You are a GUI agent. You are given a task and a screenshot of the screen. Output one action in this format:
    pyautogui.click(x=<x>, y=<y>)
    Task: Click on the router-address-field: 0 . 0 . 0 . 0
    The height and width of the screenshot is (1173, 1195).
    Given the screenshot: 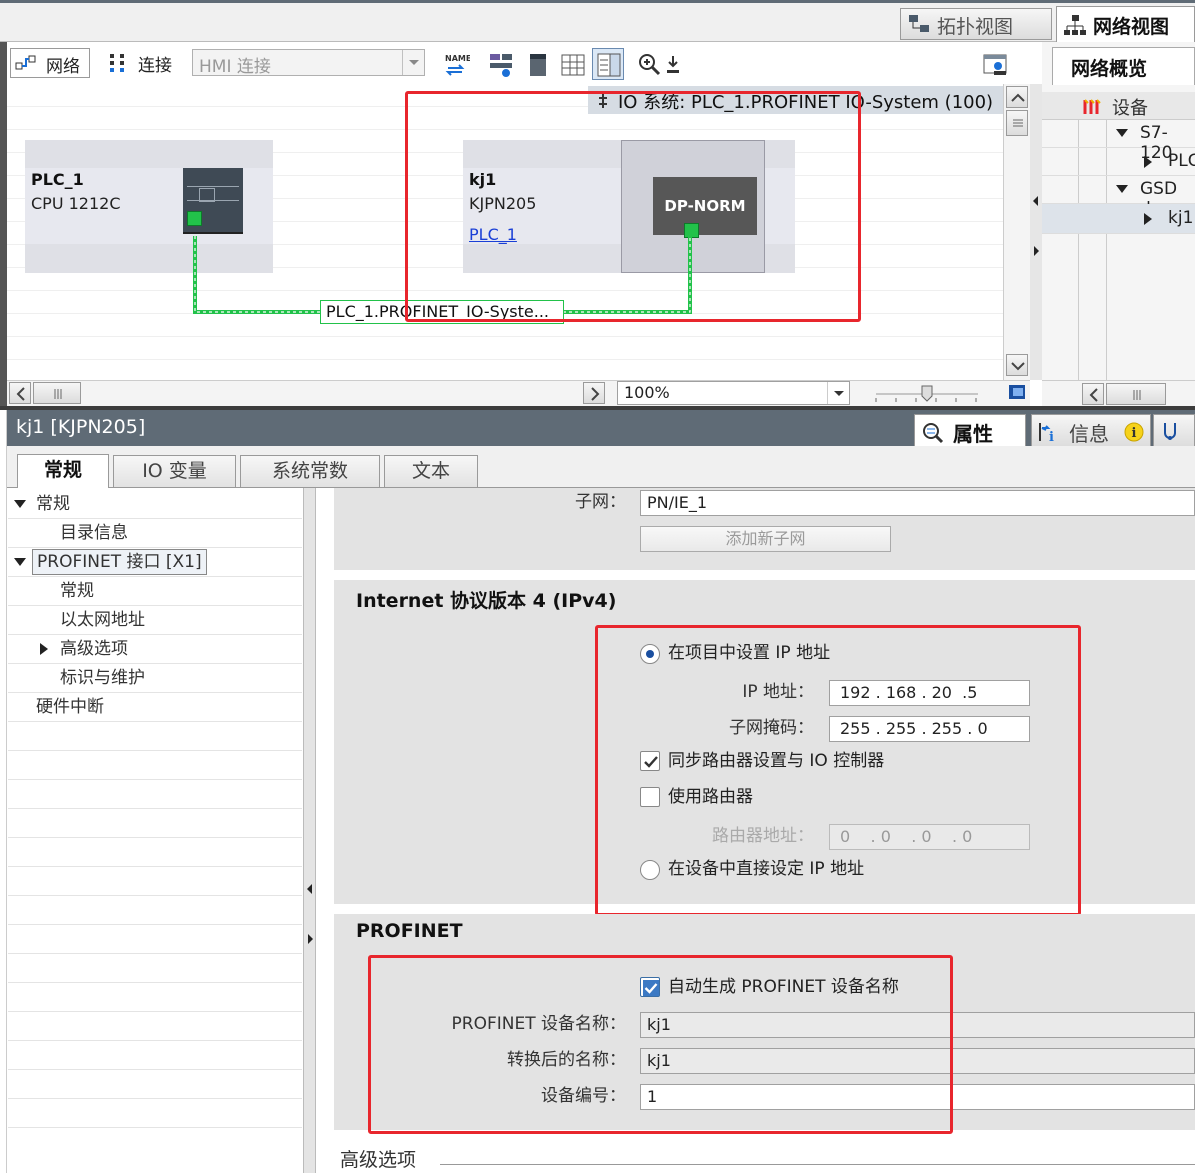 What is the action you would take?
    pyautogui.click(x=929, y=837)
    